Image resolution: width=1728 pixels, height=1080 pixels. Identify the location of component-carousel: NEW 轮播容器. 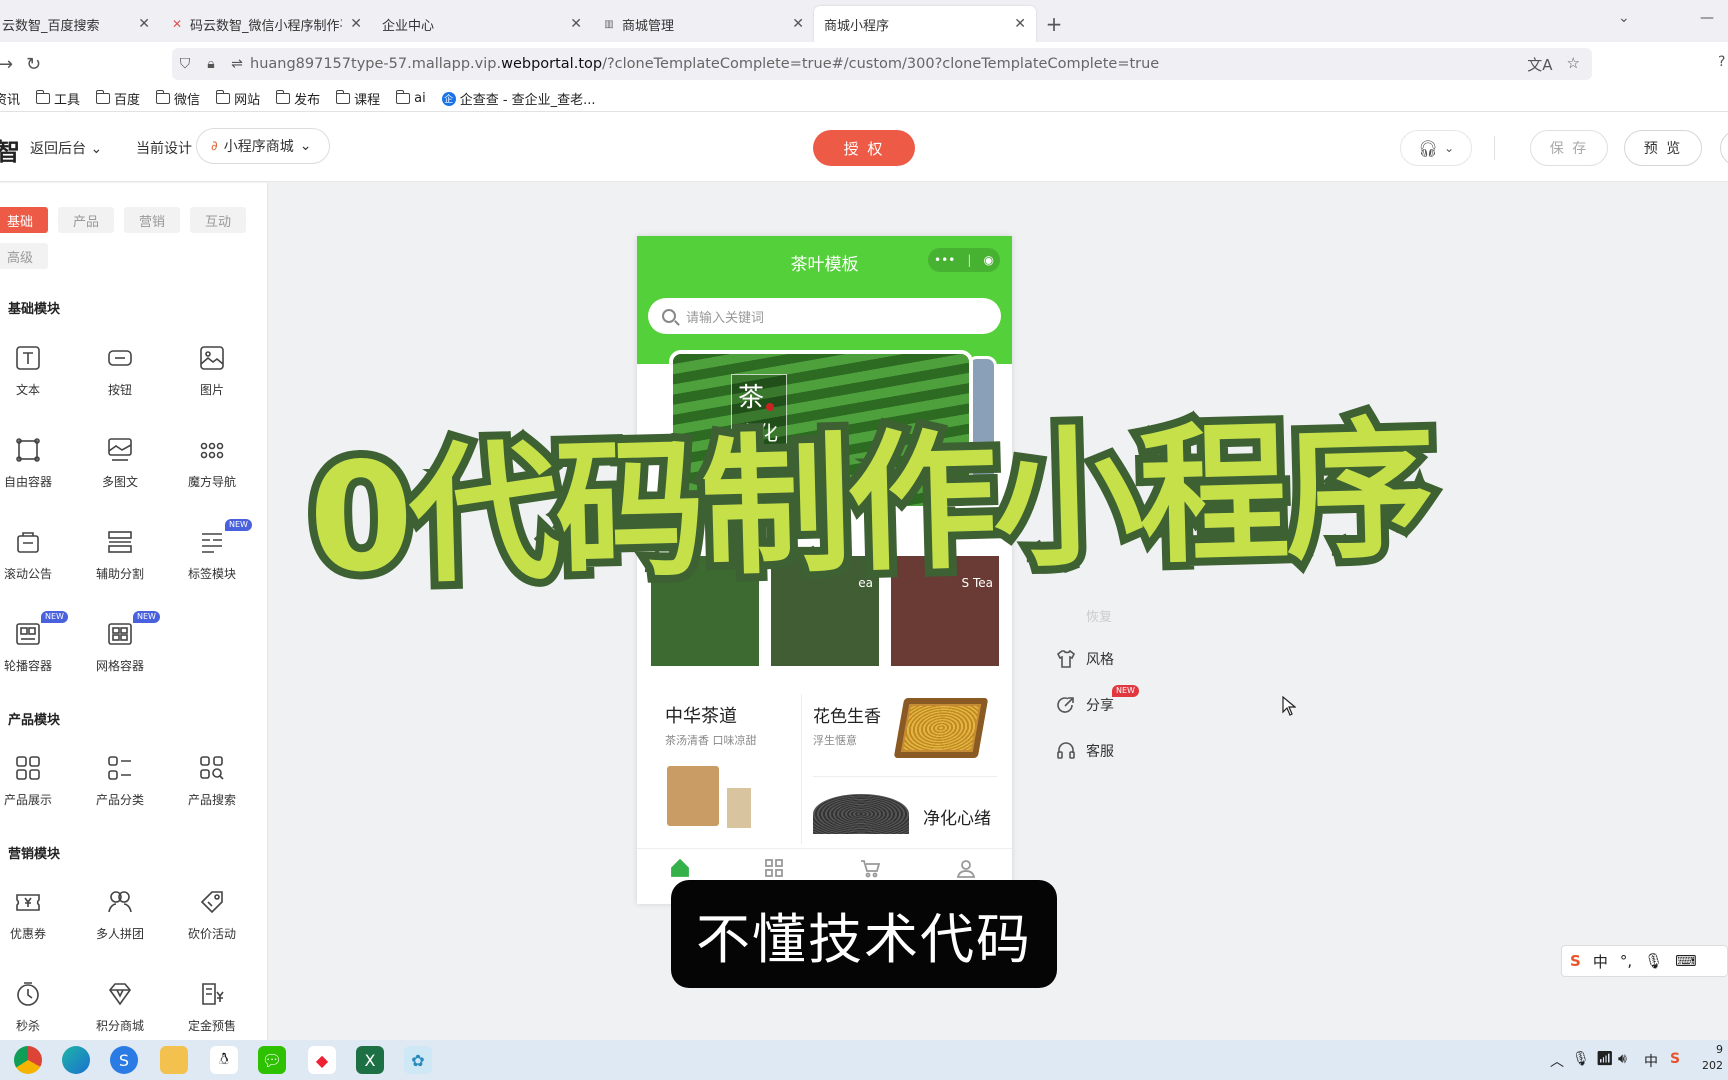
(34, 650).